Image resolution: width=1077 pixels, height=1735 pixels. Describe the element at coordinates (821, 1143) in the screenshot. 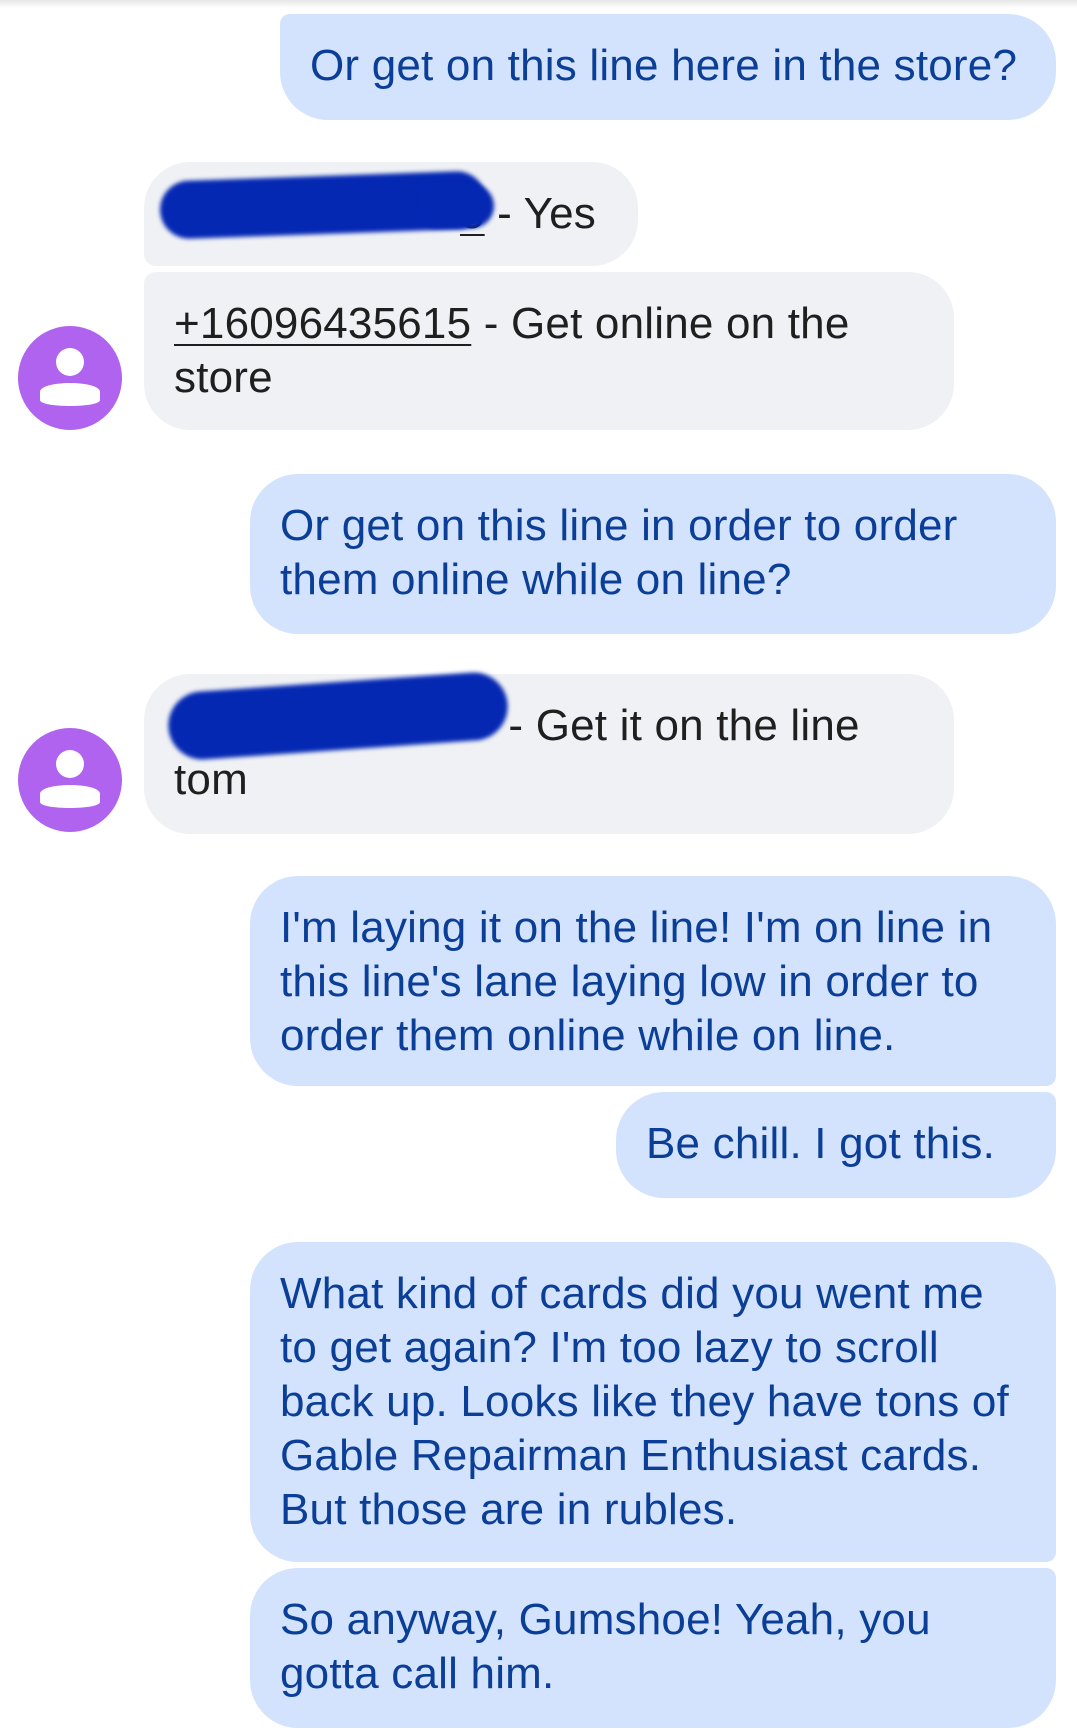

I see `message-text: Be chill. I got this.` at that location.